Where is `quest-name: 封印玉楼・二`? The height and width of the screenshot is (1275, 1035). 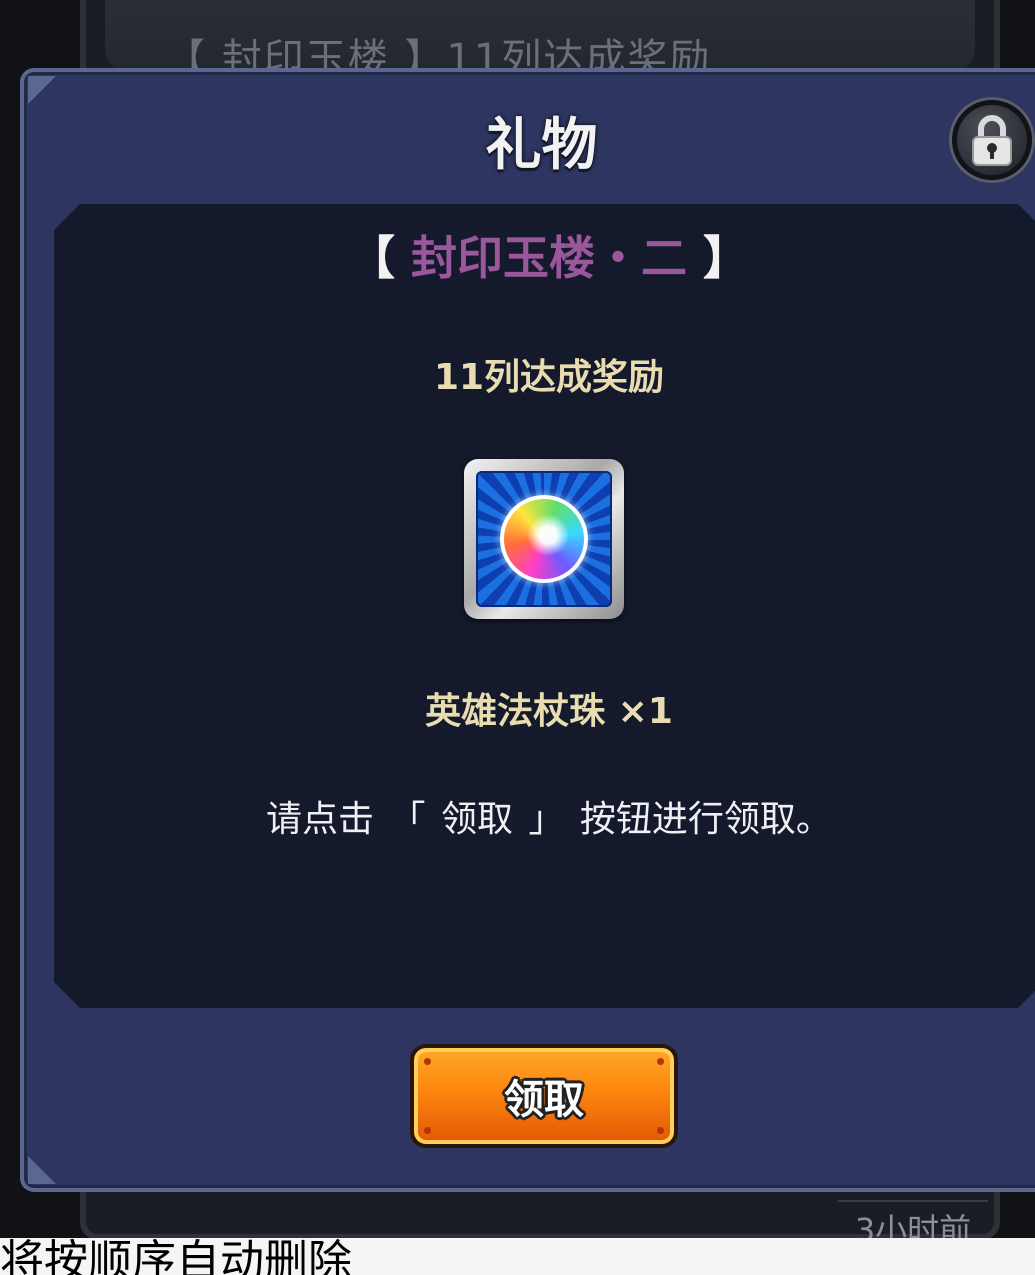
quest-name: 封印玉楼・二 is located at coordinates (549, 258).